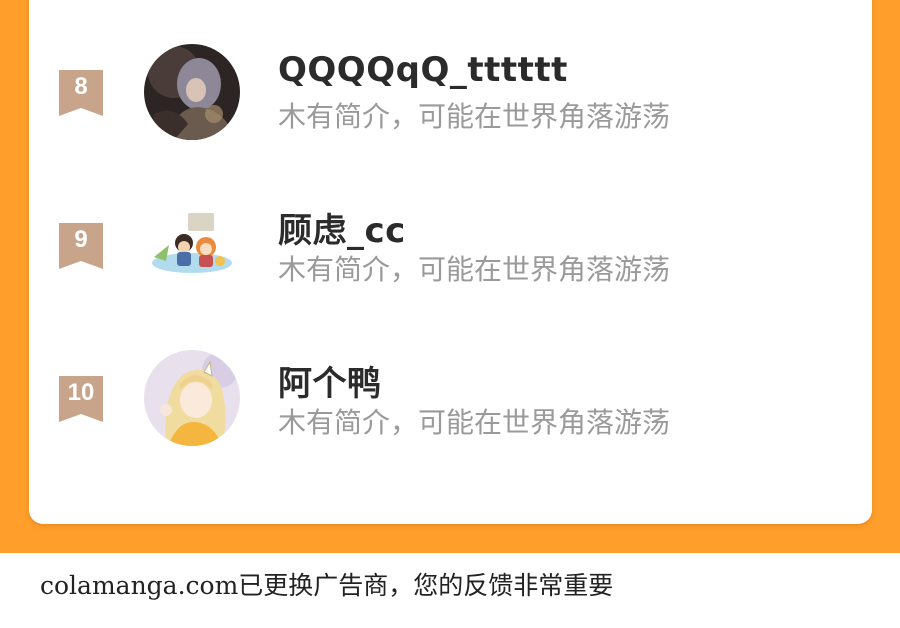  Describe the element at coordinates (327, 585) in the screenshot. I see `site-notice: colamanga.com已更换广告商，您的反馈非常重要` at that location.